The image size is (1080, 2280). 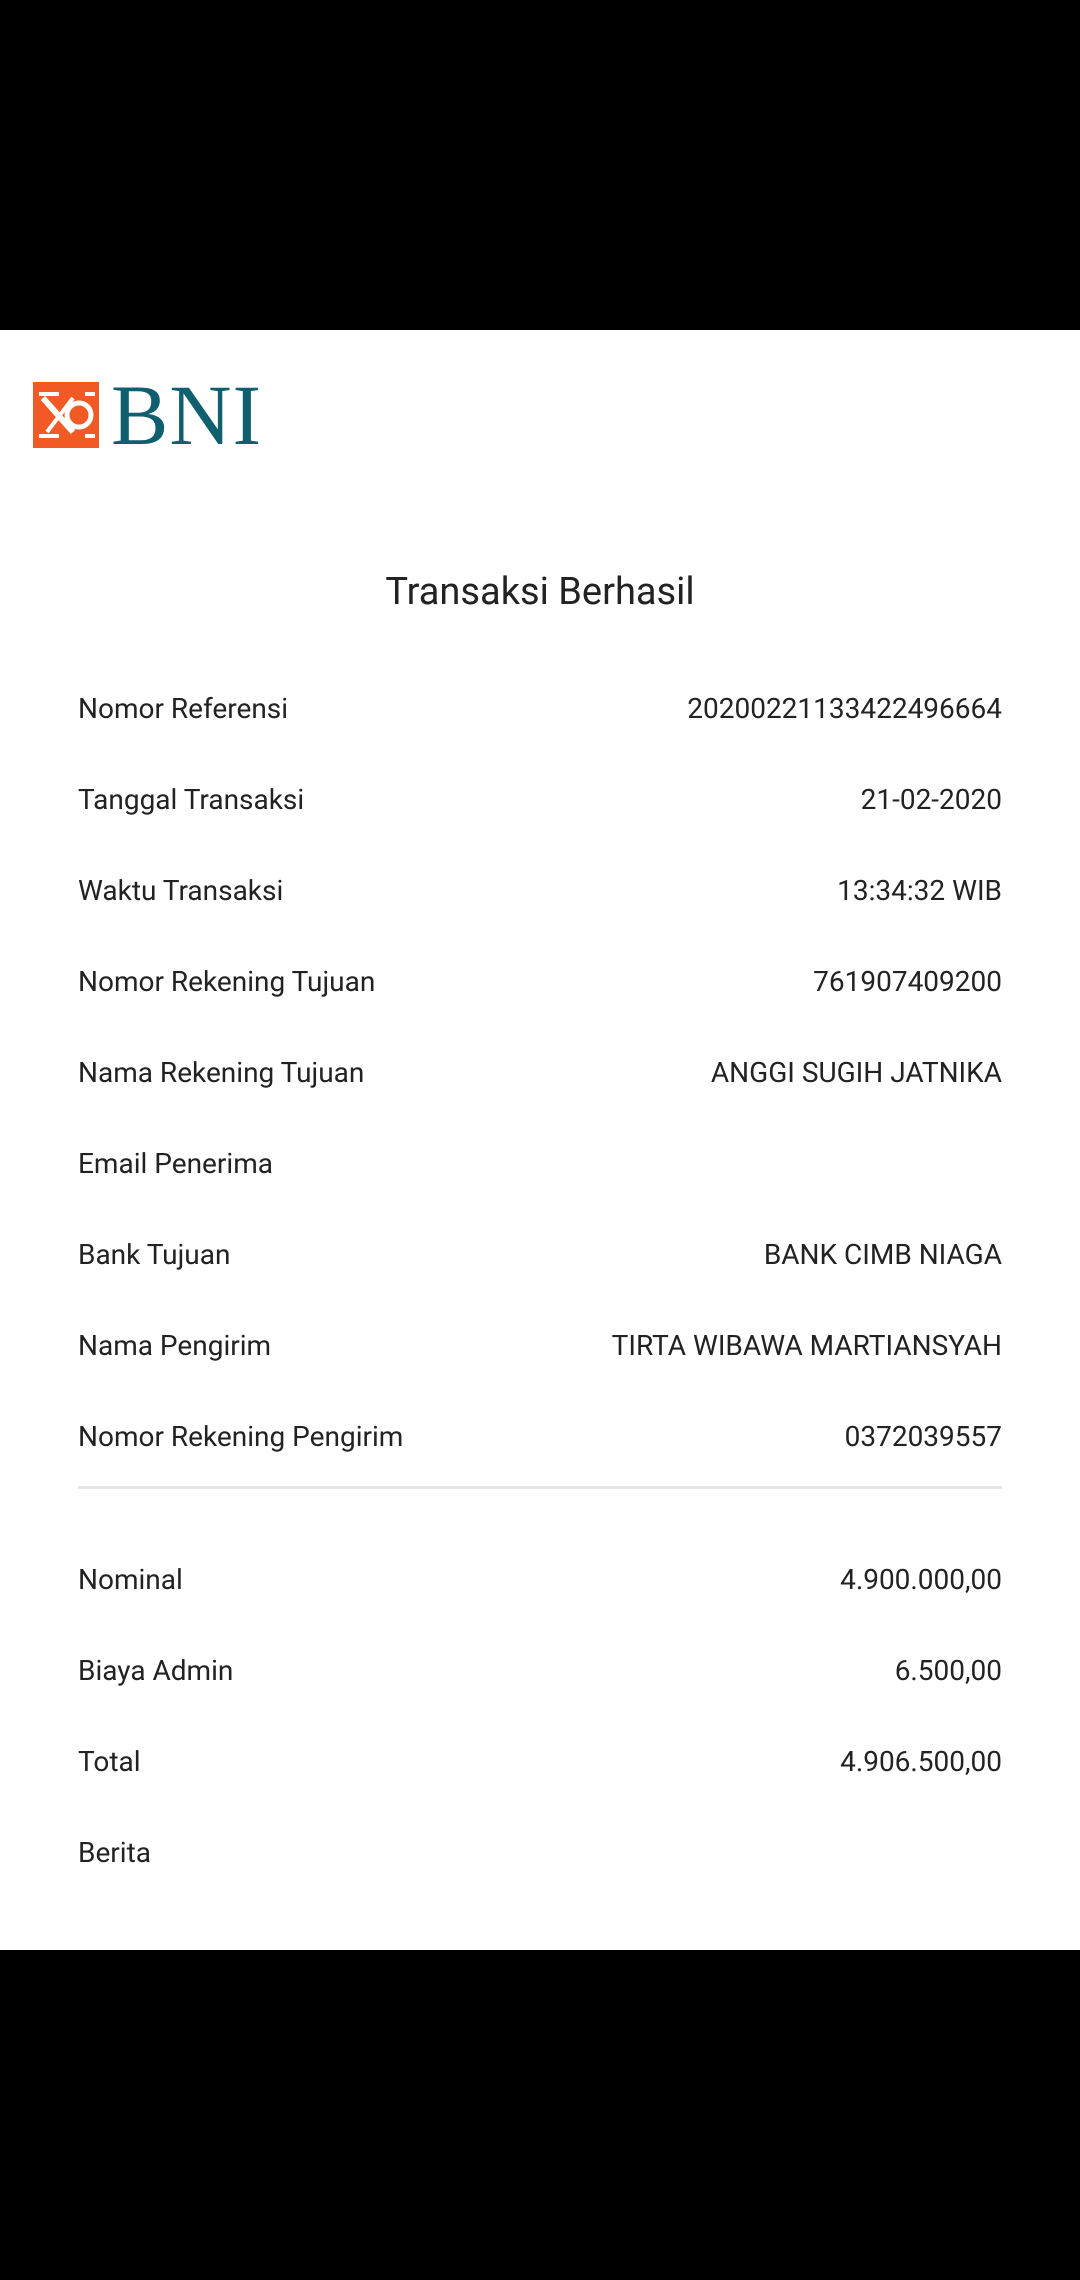 I want to click on page-title: Transaksi Berhasil, so click(x=540, y=592).